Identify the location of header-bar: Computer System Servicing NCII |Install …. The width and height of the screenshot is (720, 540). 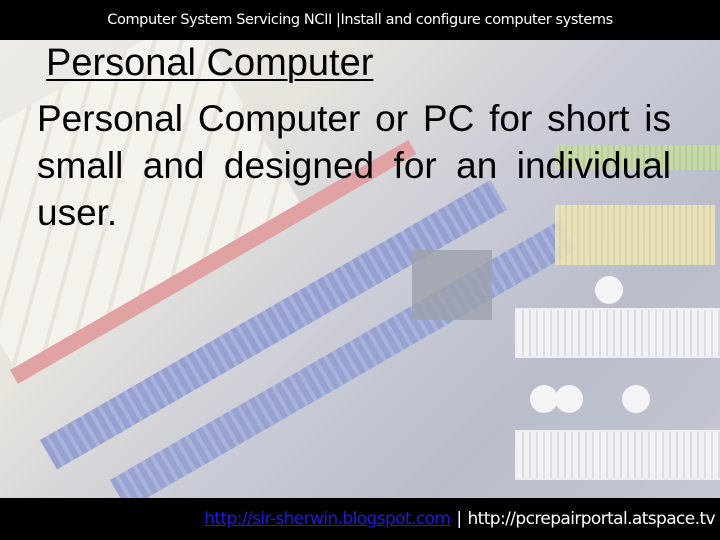
(360, 20).